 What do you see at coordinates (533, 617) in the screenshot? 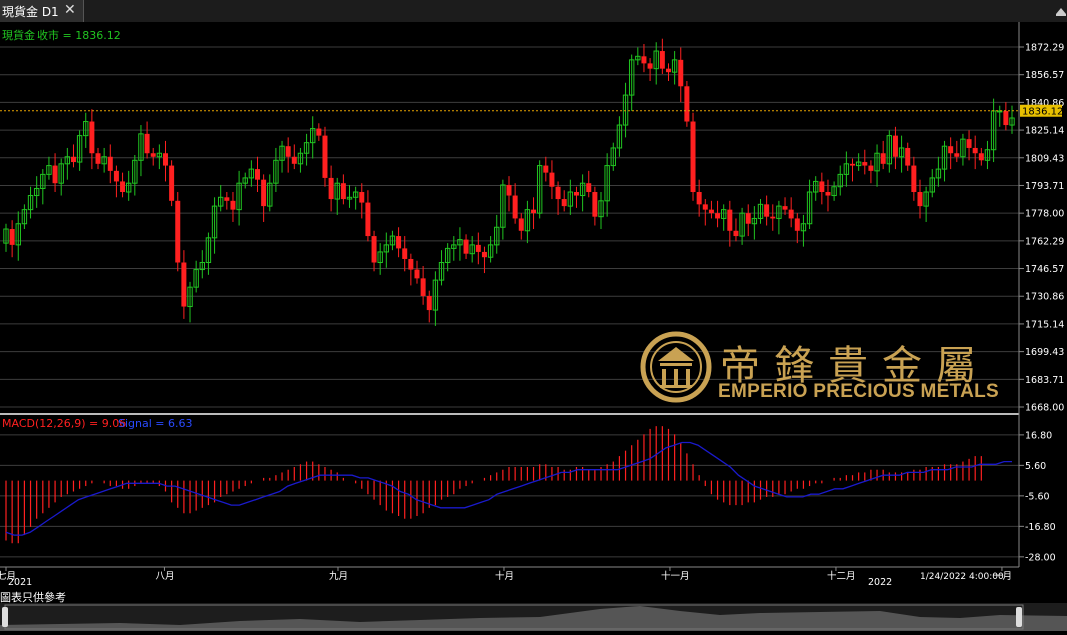
I see `navigator-bar` at bounding box center [533, 617].